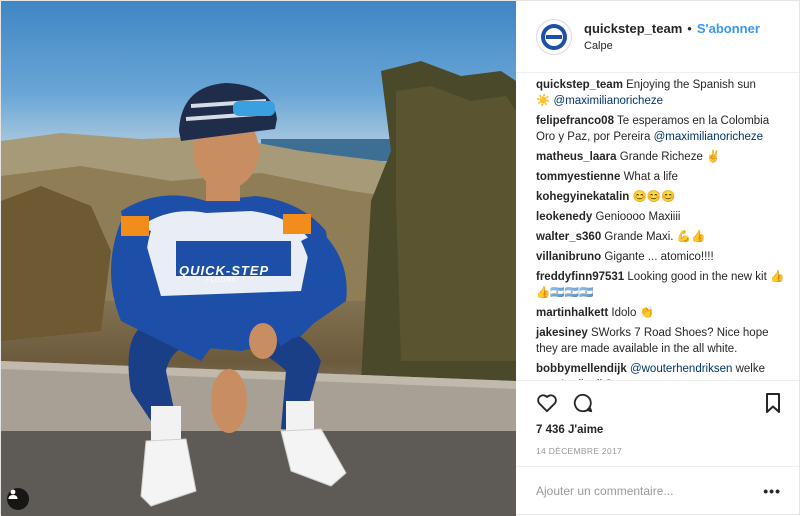 The image size is (800, 516). Describe the element at coordinates (672, 46) in the screenshot. I see `location-link: Calpe` at that location.